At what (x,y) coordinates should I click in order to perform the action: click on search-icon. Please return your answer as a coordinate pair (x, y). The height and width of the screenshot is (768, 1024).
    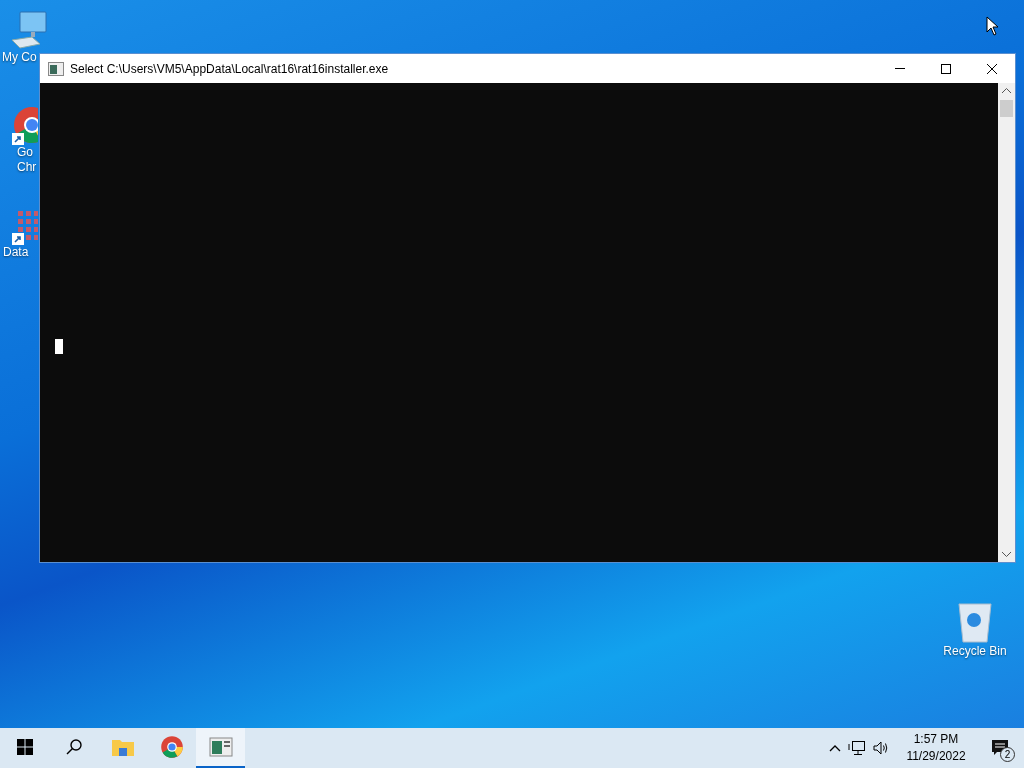
    Looking at the image, I should click on (73, 747).